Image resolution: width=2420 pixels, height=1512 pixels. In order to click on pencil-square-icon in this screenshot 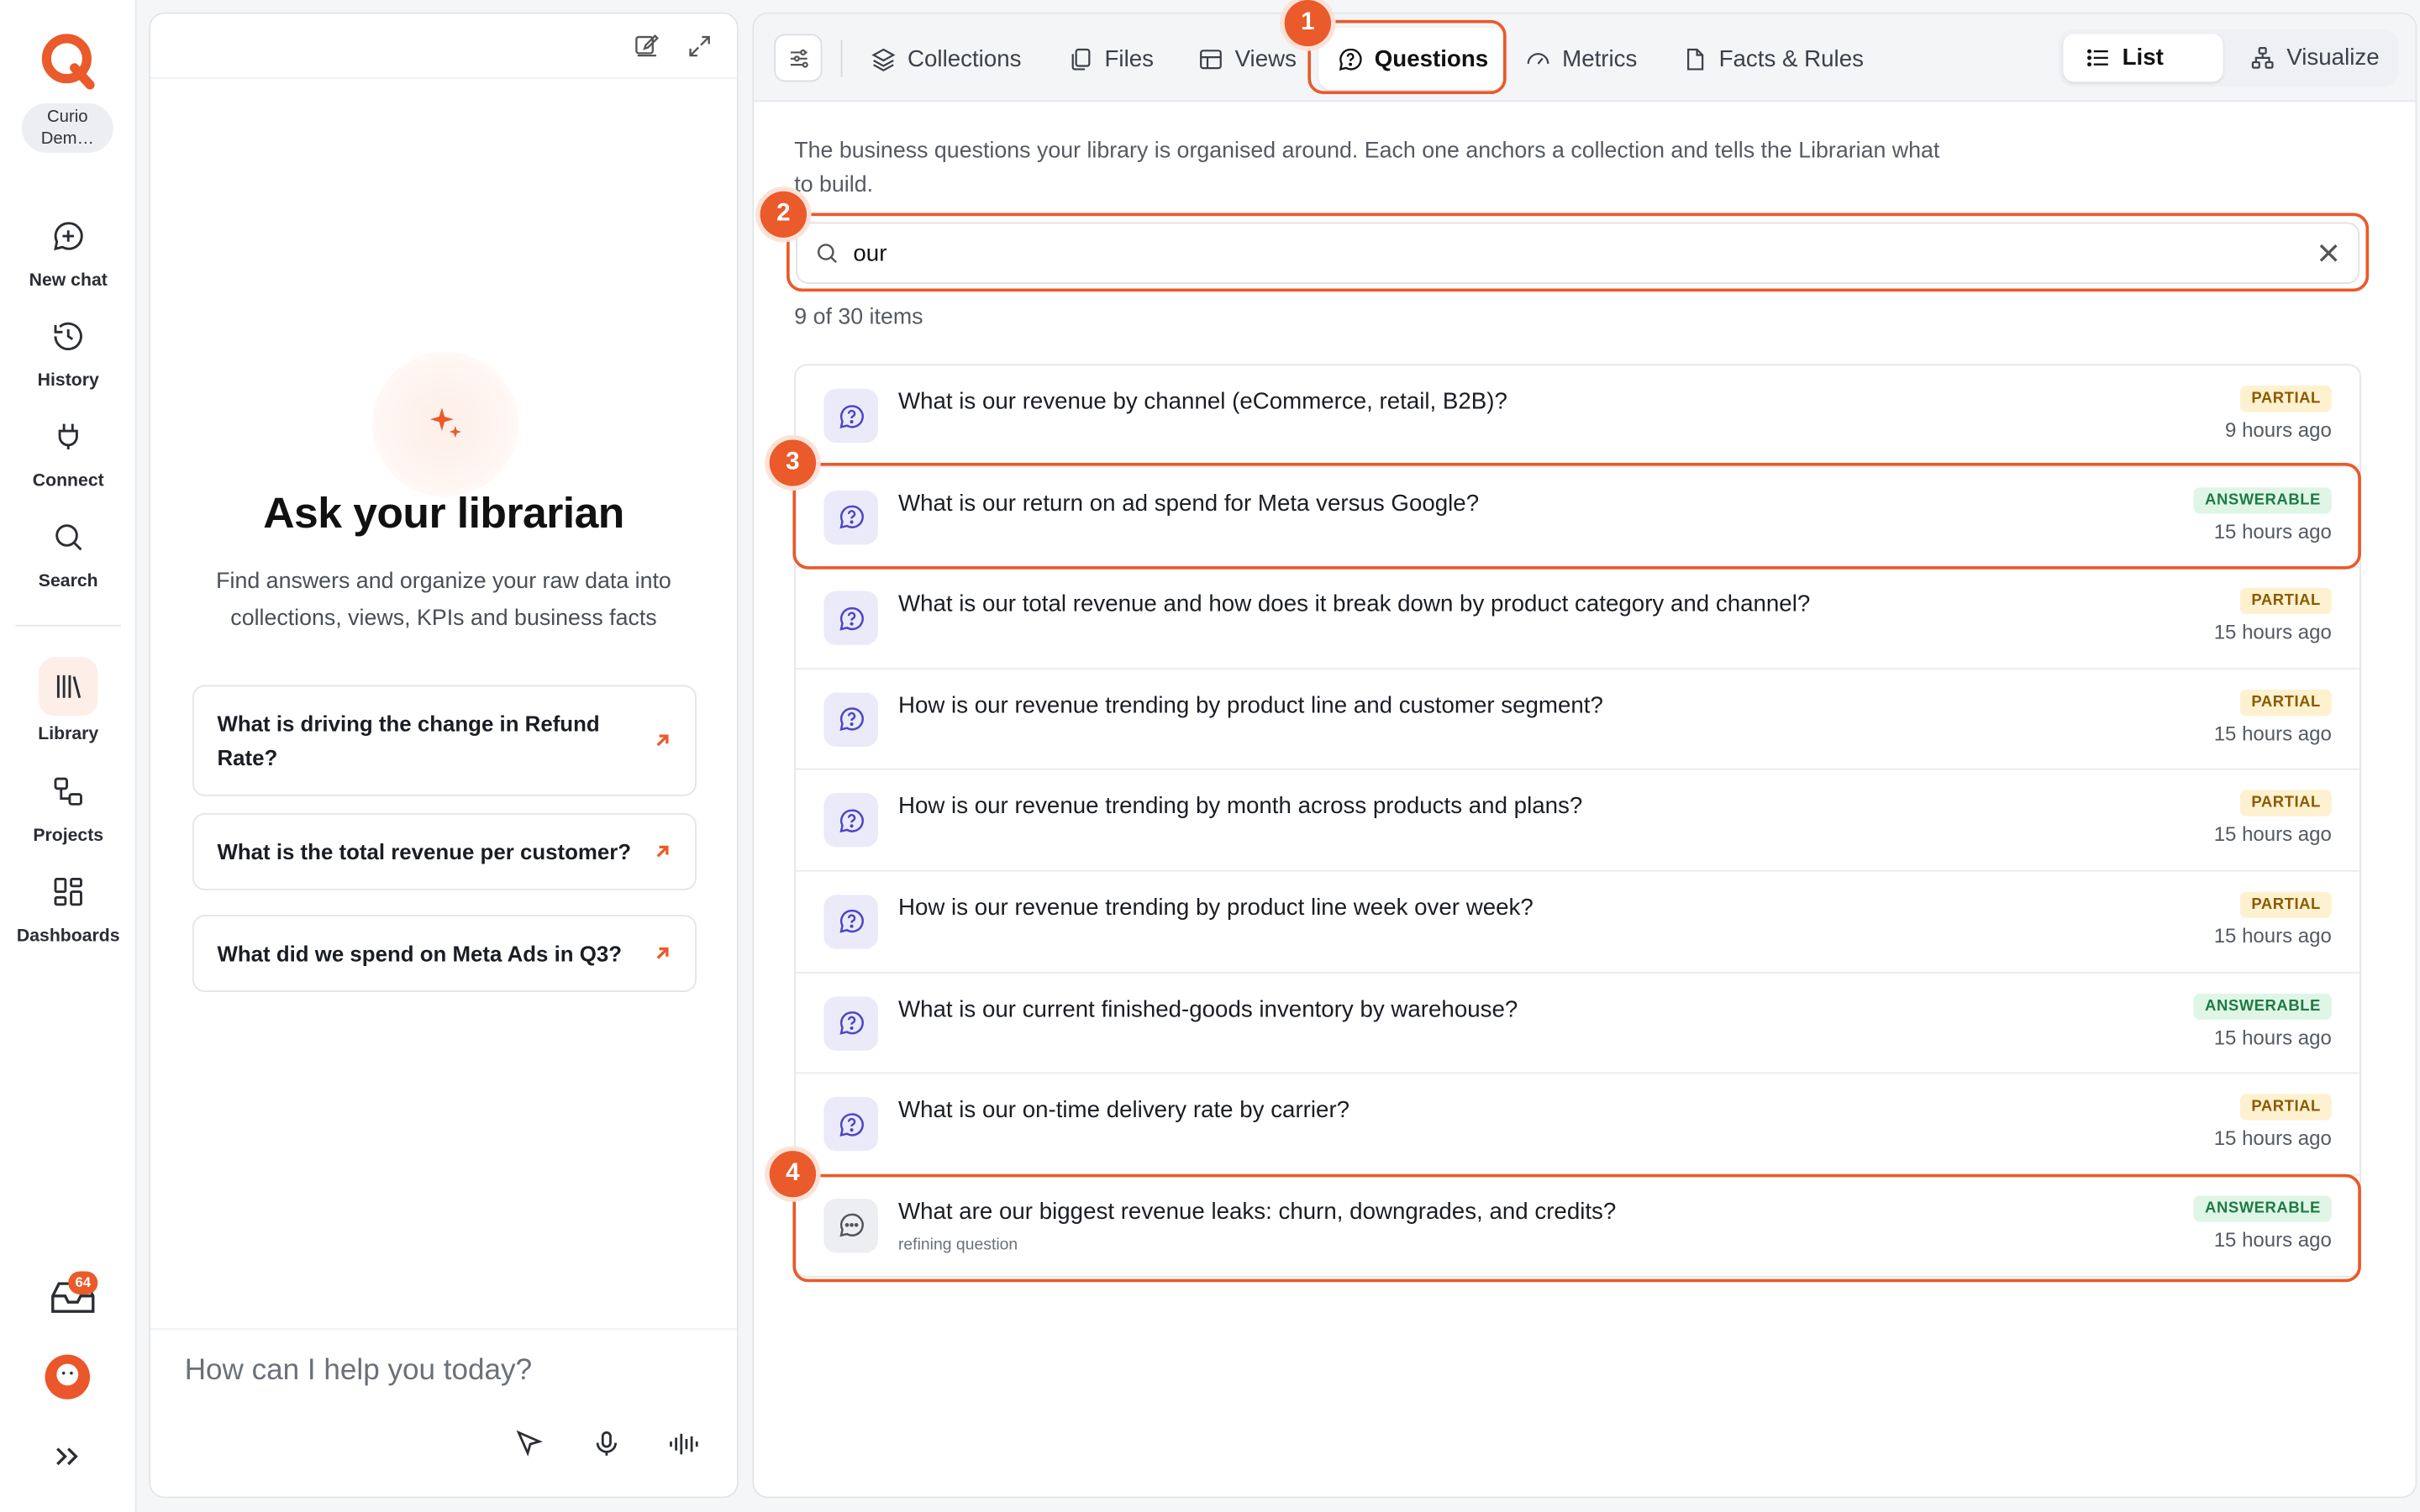, I will do `click(647, 45)`.